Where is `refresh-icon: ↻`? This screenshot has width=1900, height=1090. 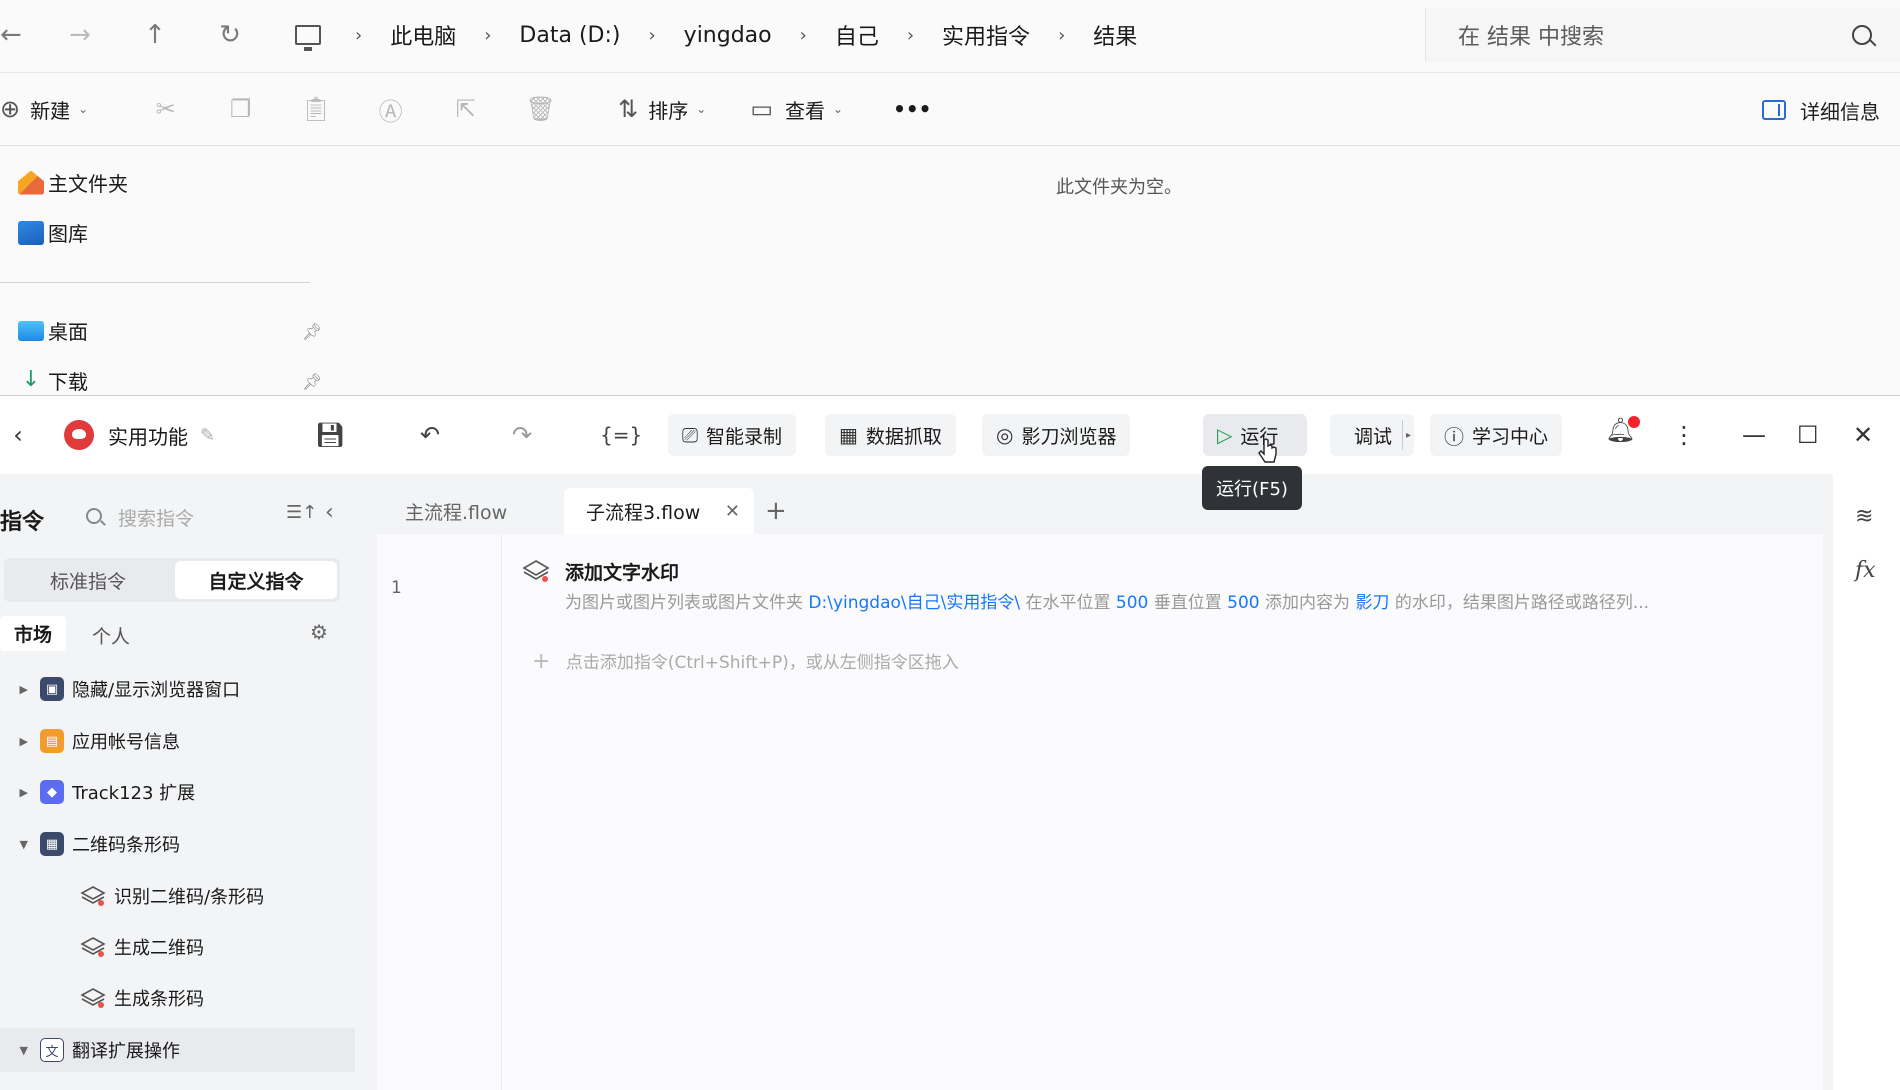 refresh-icon: ↻ is located at coordinates (230, 35).